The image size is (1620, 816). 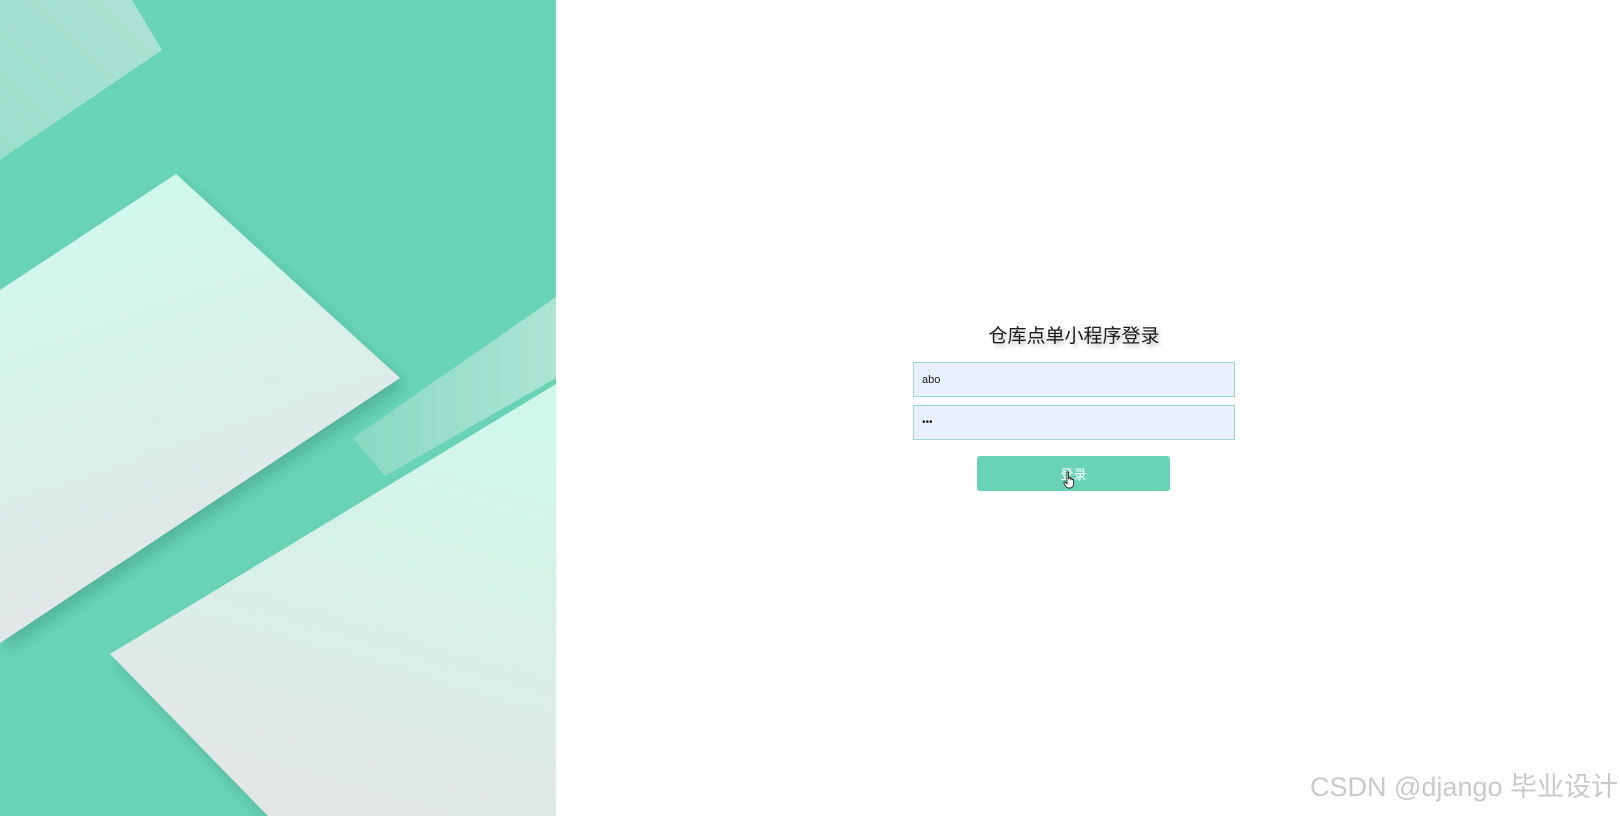 I want to click on login-form: 仓库点单小程序登录 登录, so click(x=1074, y=406).